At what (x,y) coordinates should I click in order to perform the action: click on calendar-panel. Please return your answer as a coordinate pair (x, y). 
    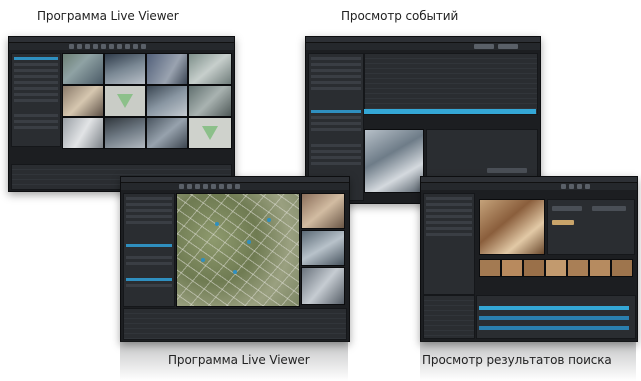
    Looking at the image, I should click on (449, 317).